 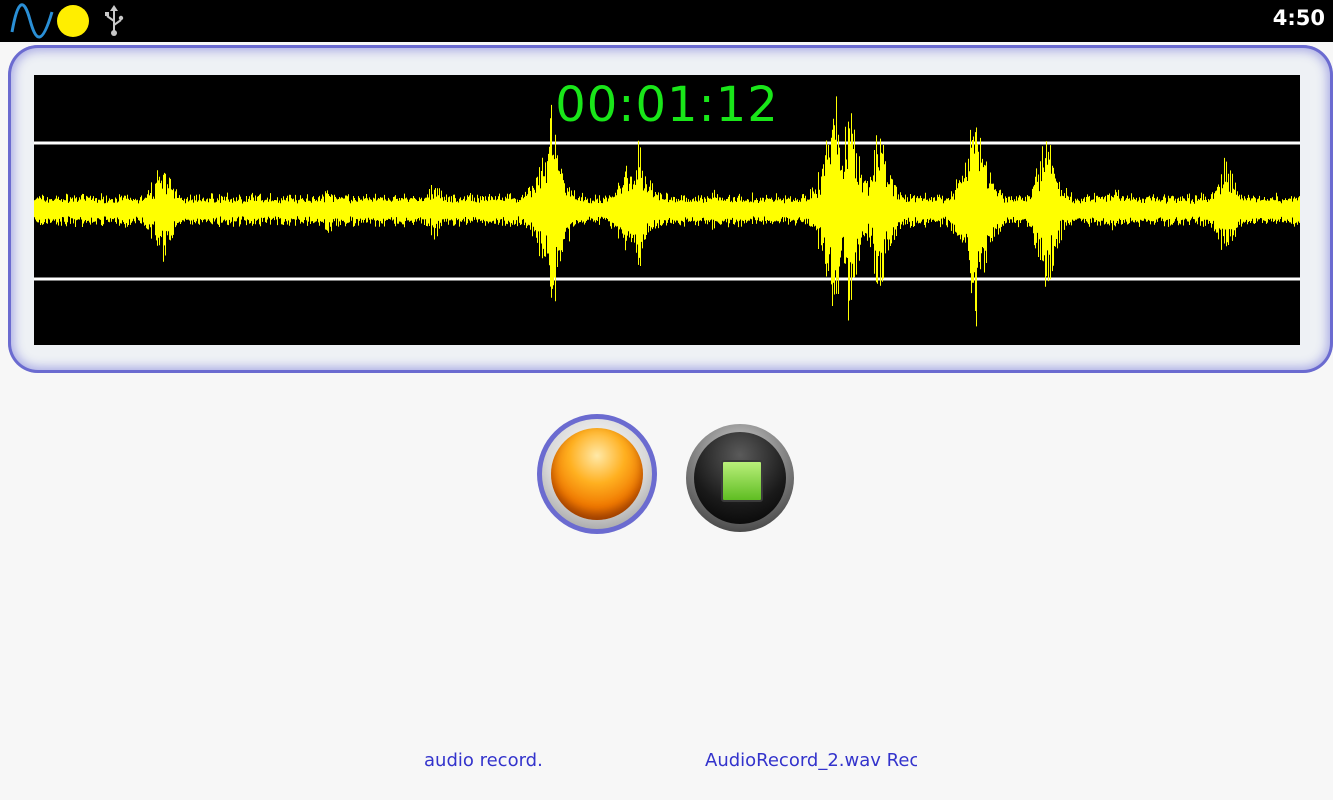 What do you see at coordinates (811, 760) in the screenshot?
I see `file-name-text: AudioRecord_2.wav Recording` at bounding box center [811, 760].